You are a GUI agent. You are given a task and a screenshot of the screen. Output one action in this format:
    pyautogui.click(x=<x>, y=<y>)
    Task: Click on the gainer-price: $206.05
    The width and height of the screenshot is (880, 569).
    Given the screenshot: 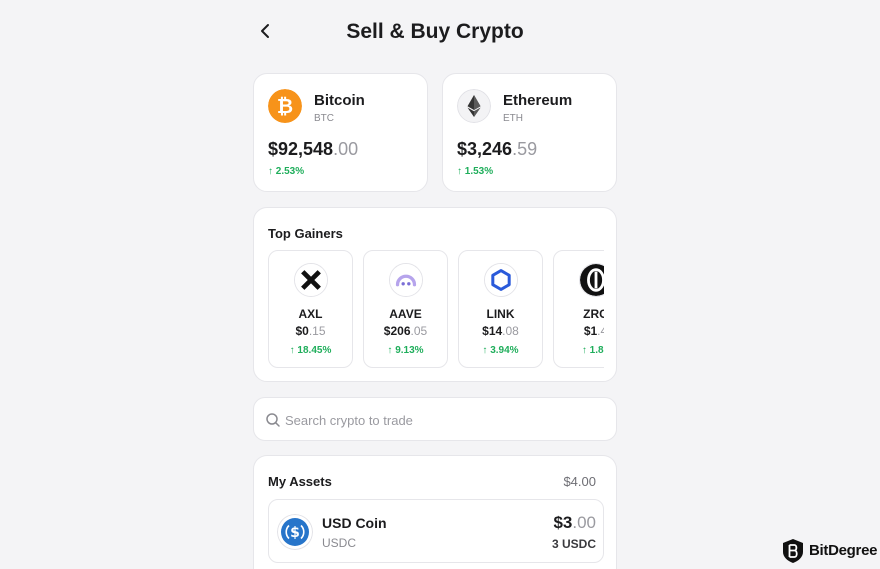 What is the action you would take?
    pyautogui.click(x=405, y=331)
    